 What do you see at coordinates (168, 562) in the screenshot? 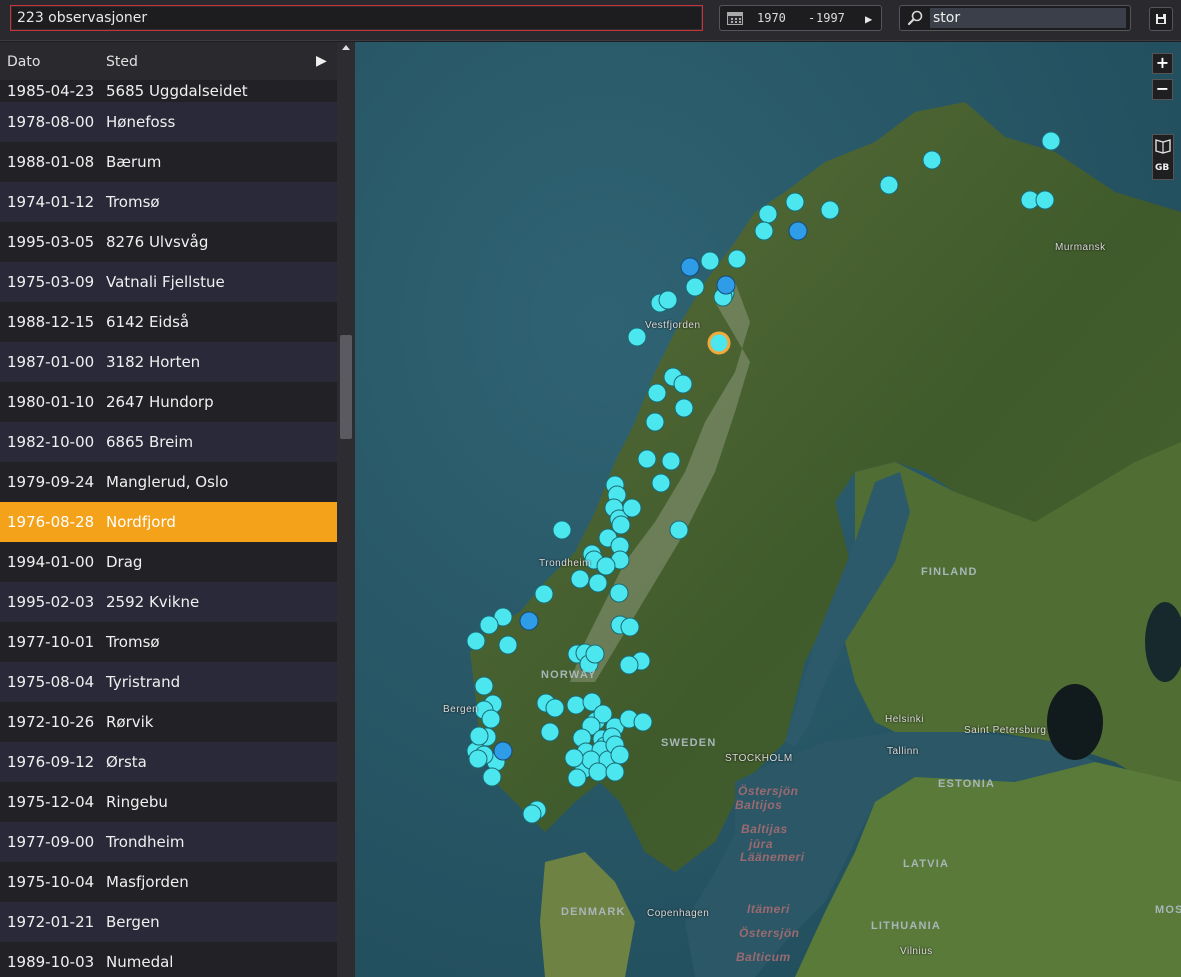
I see `table-row: 1994-01-00 Drag` at bounding box center [168, 562].